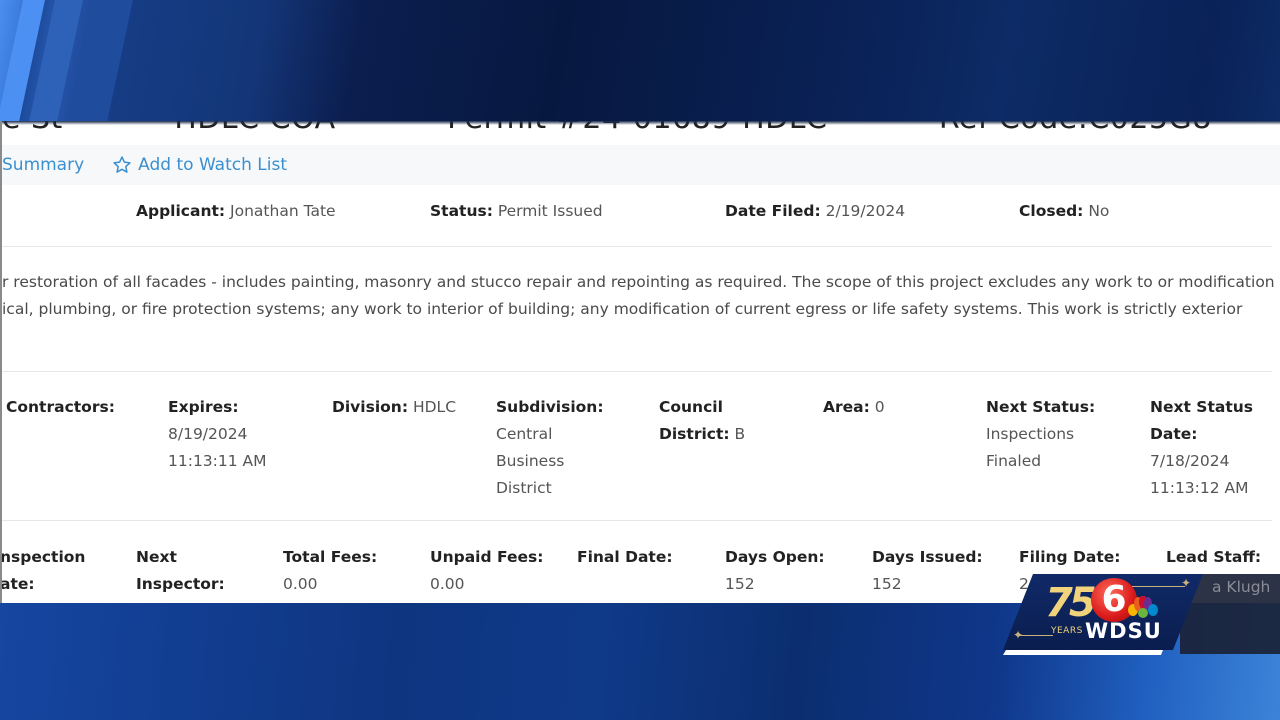 The image size is (1280, 720). What do you see at coordinates (43, 571) in the screenshot?
I see `inspection-date-field: nspection ate:` at bounding box center [43, 571].